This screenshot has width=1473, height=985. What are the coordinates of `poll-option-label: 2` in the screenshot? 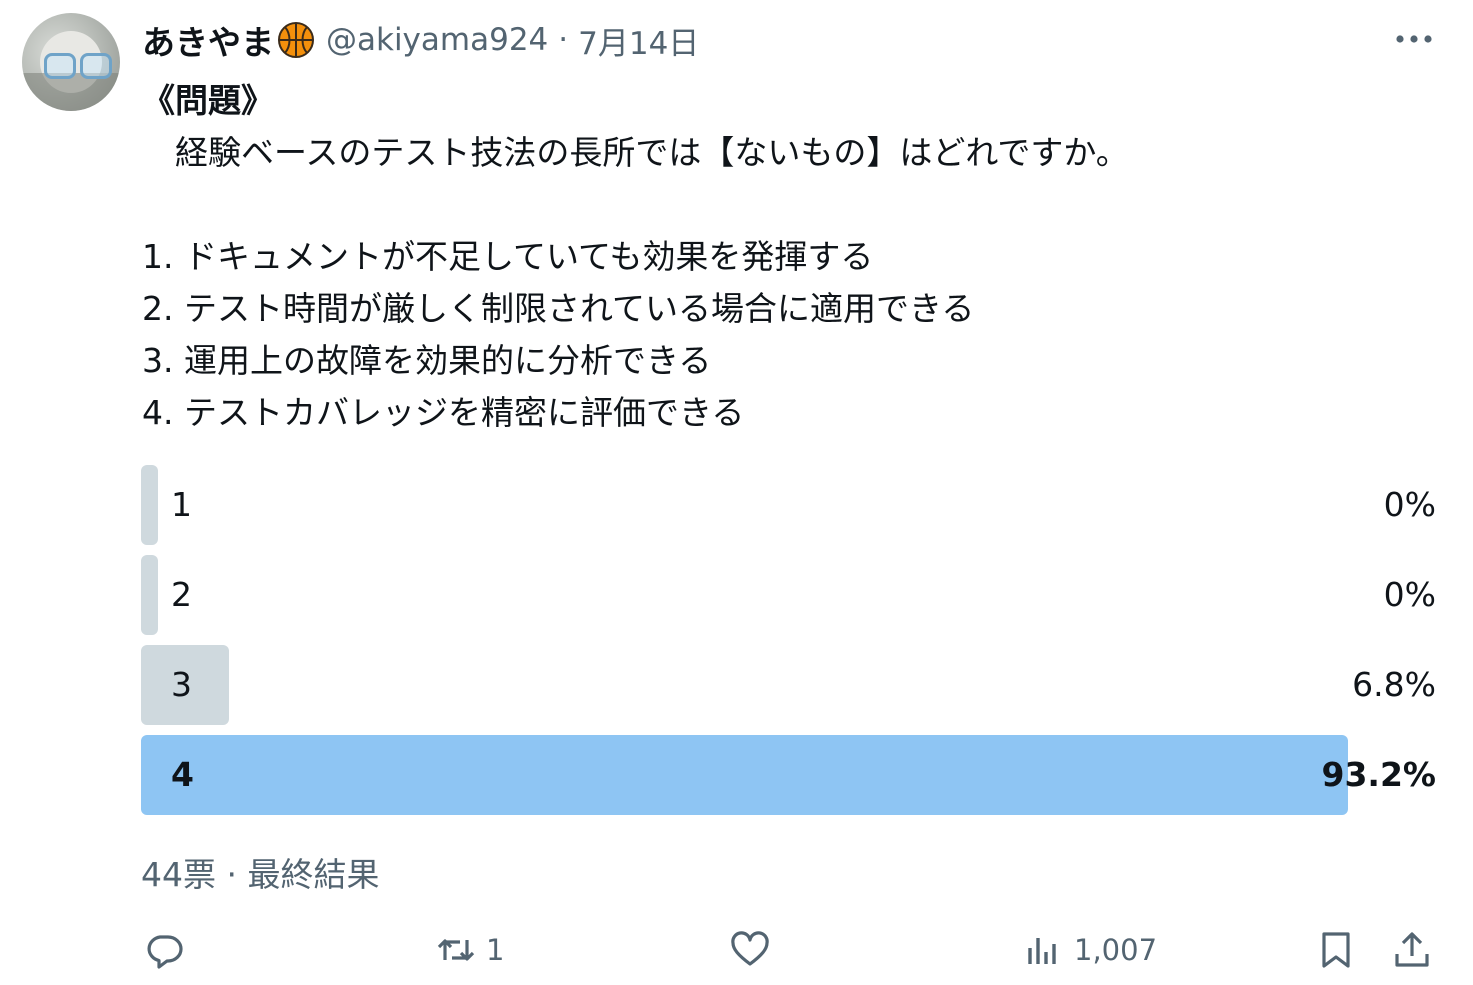 It's located at (181, 594).